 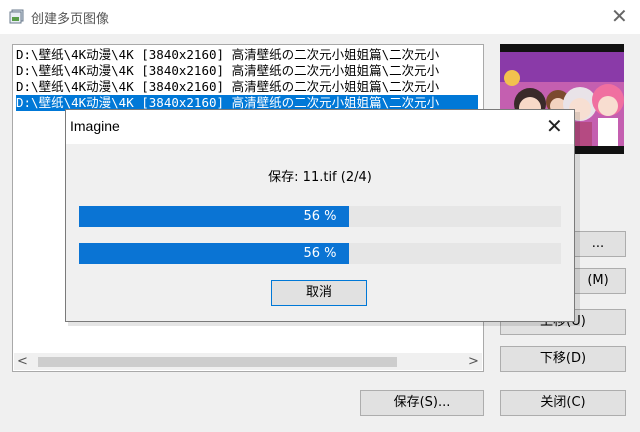 I want to click on close-button: 关闭(C), so click(x=563, y=403).